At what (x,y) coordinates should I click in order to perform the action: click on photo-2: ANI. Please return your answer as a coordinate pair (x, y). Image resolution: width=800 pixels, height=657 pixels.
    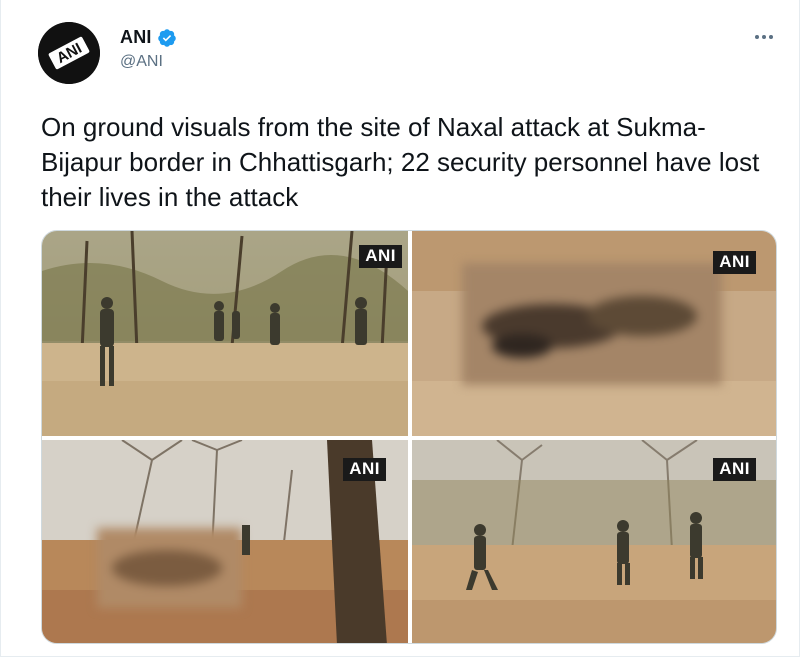
    Looking at the image, I should click on (594, 333).